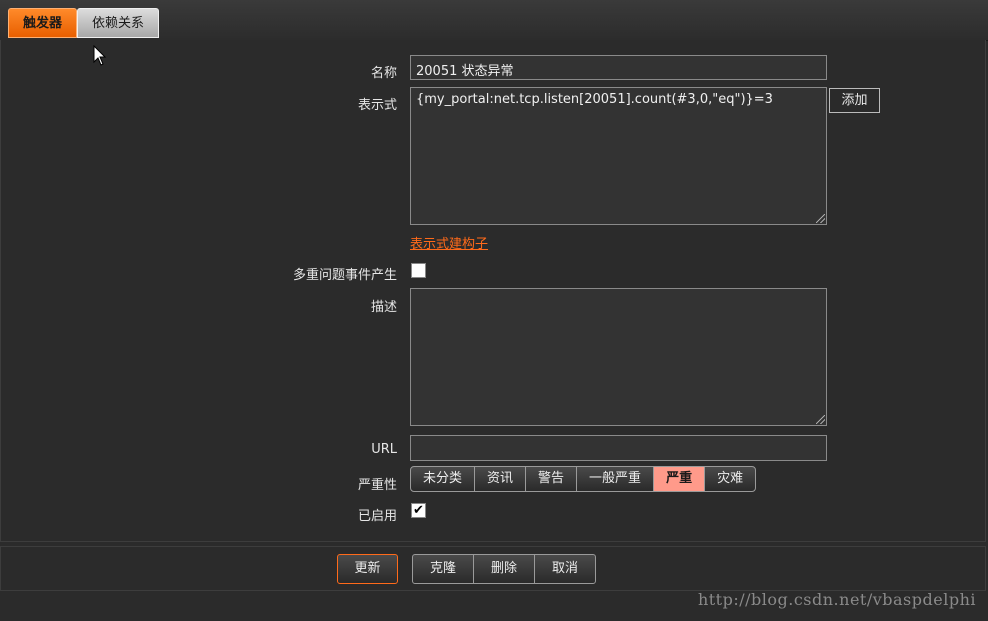  Describe the element at coordinates (367, 569) in the screenshot. I see `update-button: 更新` at that location.